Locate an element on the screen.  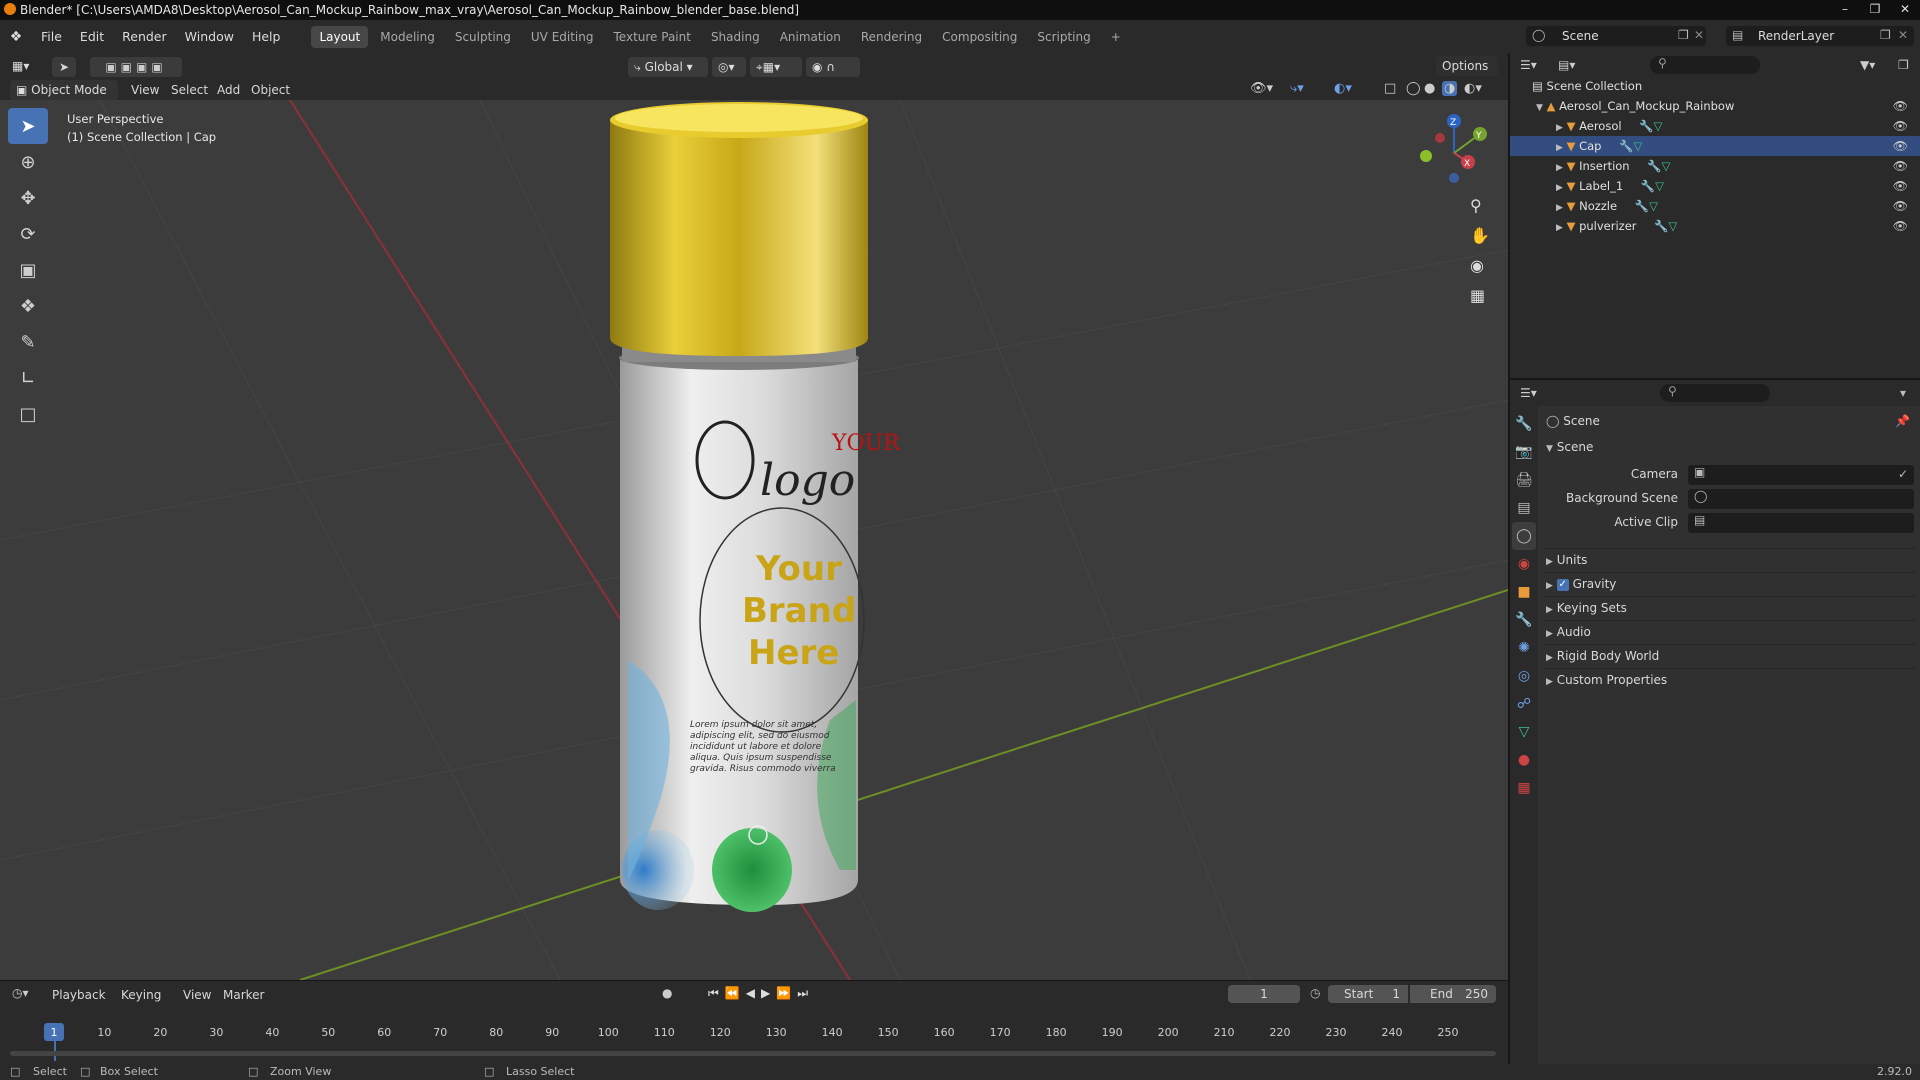
scene-panel-header: ▼ Scene is located at coordinates (1731, 447).